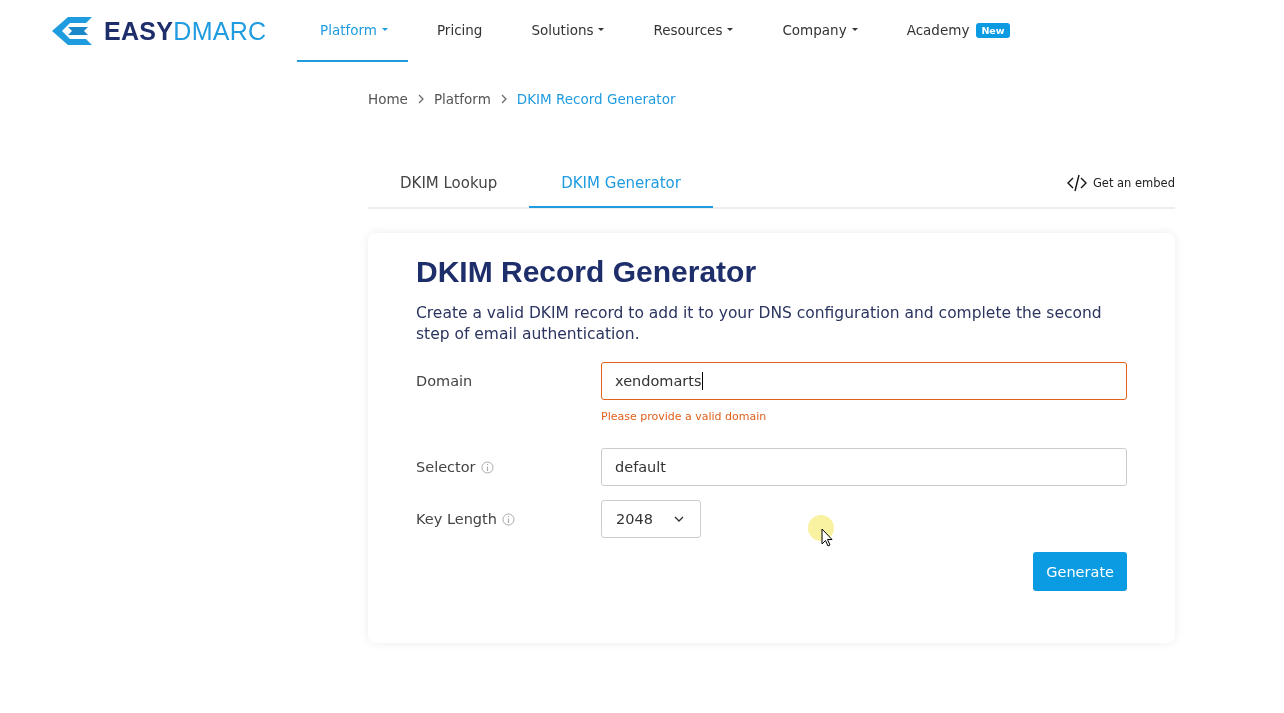 The image size is (1284, 713). I want to click on nav-link: Pricing, so click(458, 31).